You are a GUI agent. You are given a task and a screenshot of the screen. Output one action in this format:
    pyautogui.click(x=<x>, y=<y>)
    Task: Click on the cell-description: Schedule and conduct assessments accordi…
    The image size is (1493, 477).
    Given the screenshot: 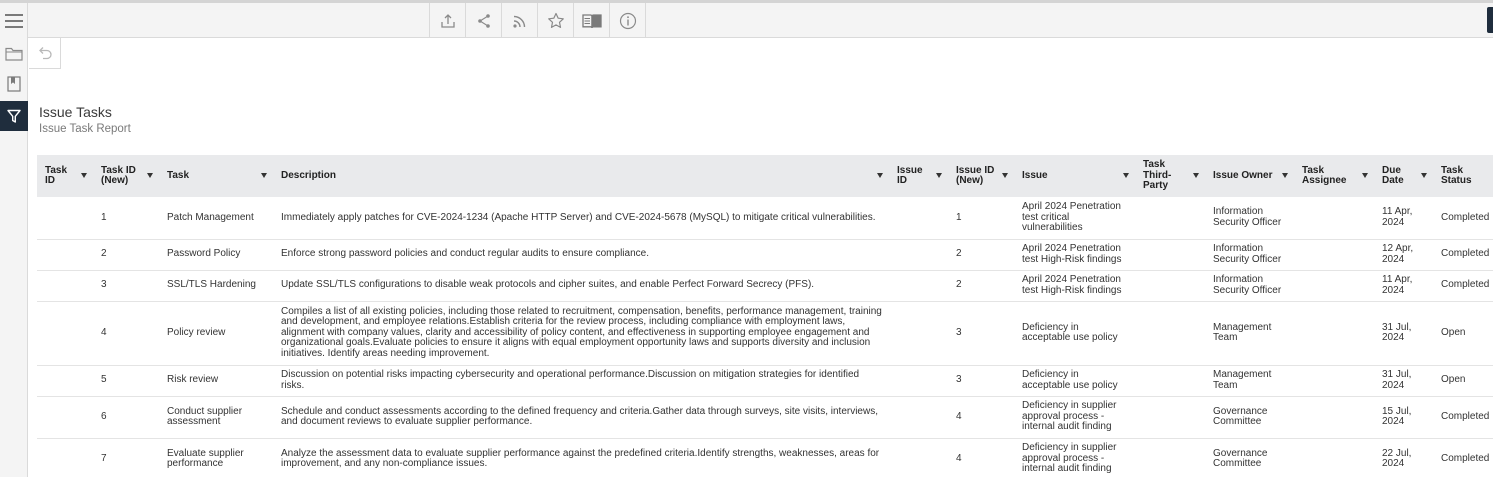 What is the action you would take?
    pyautogui.click(x=581, y=417)
    